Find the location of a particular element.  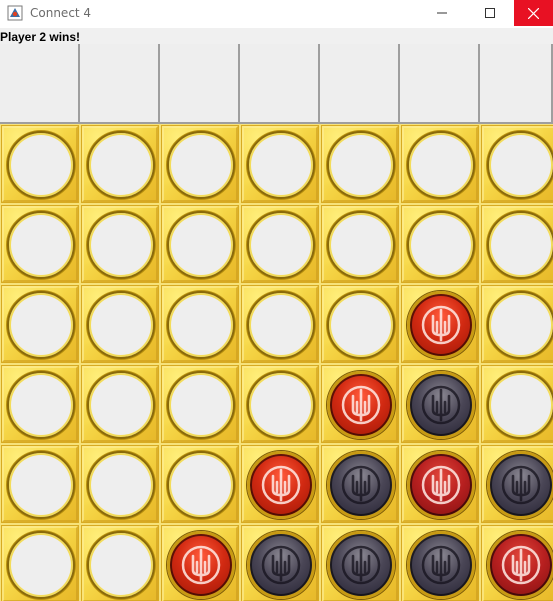

window-title: Connect 4 is located at coordinates (61, 13).